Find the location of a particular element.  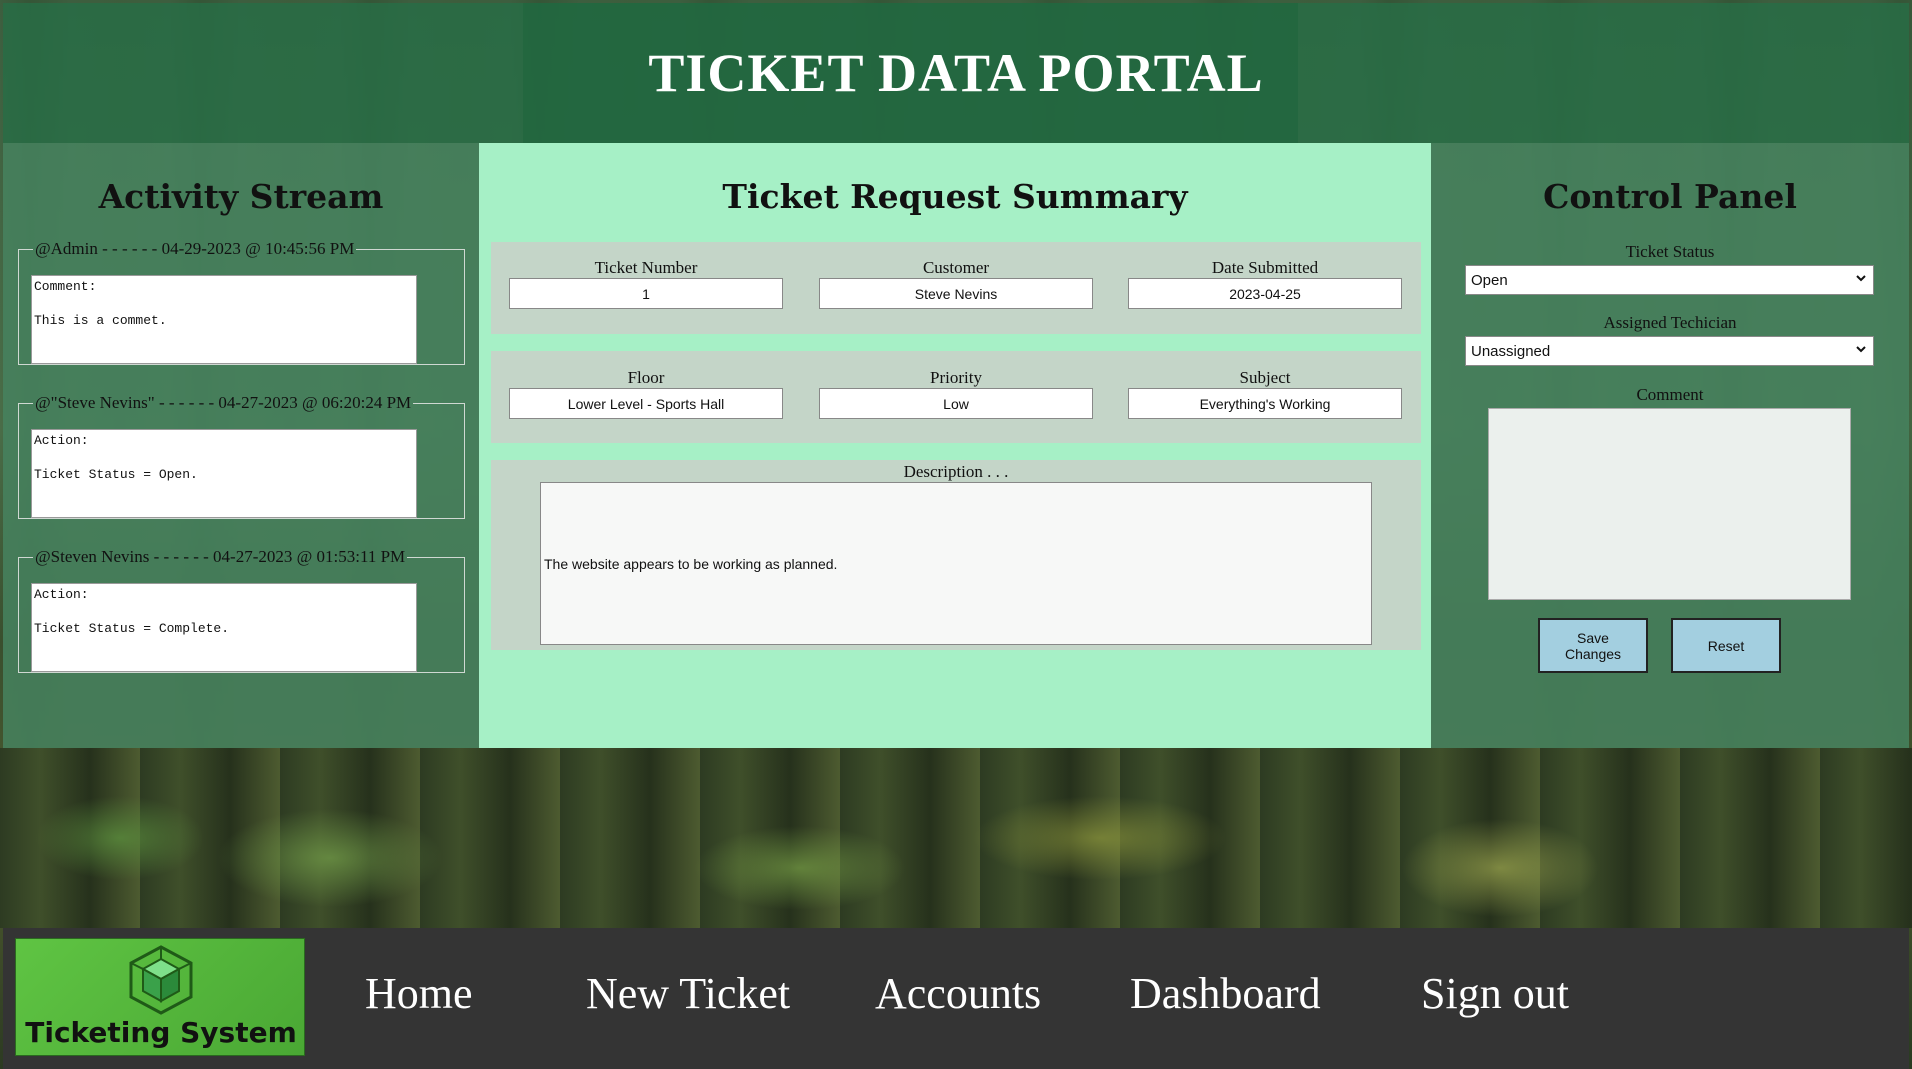

reset-button: Reset is located at coordinates (1726, 645).